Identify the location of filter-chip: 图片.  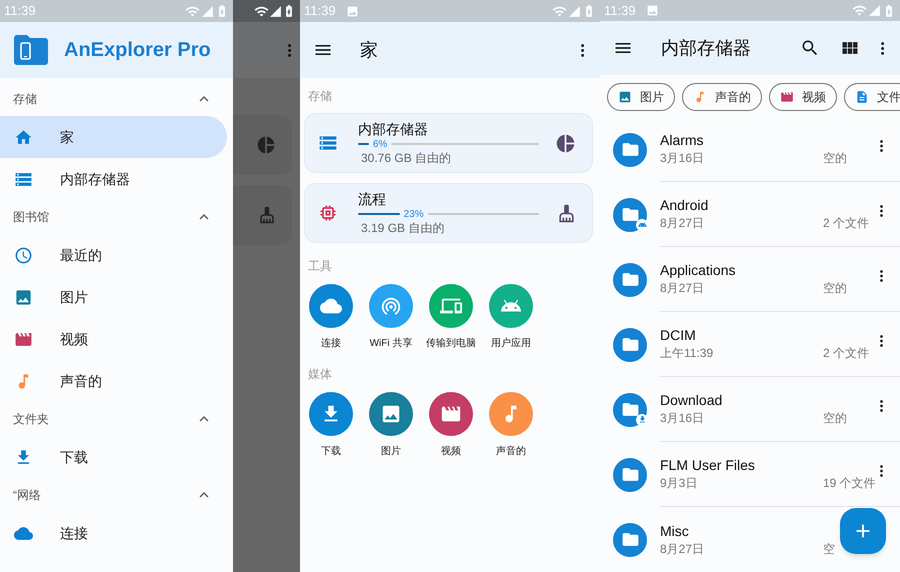
(641, 97).